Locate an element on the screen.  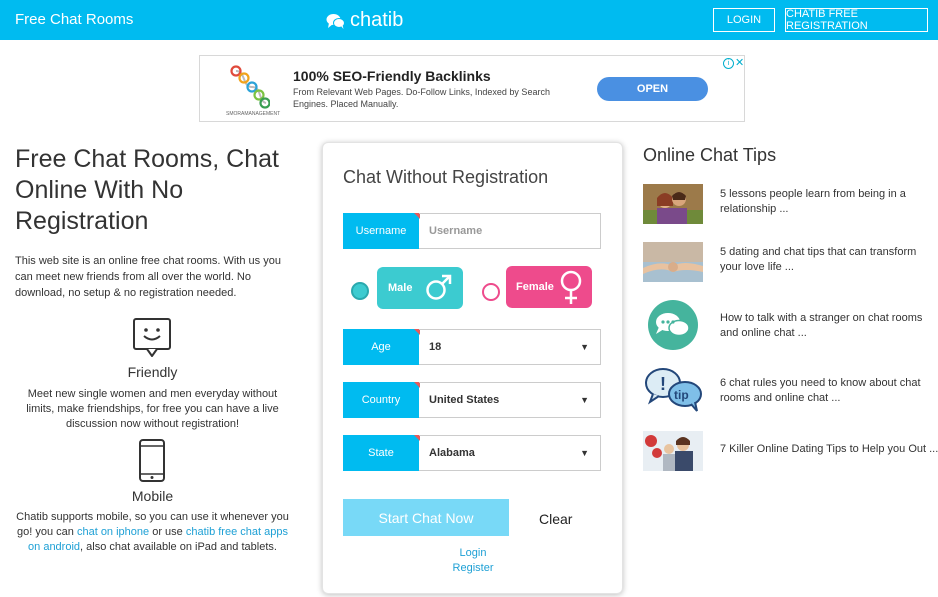
username-field: Username Username is located at coordinates (472, 231).